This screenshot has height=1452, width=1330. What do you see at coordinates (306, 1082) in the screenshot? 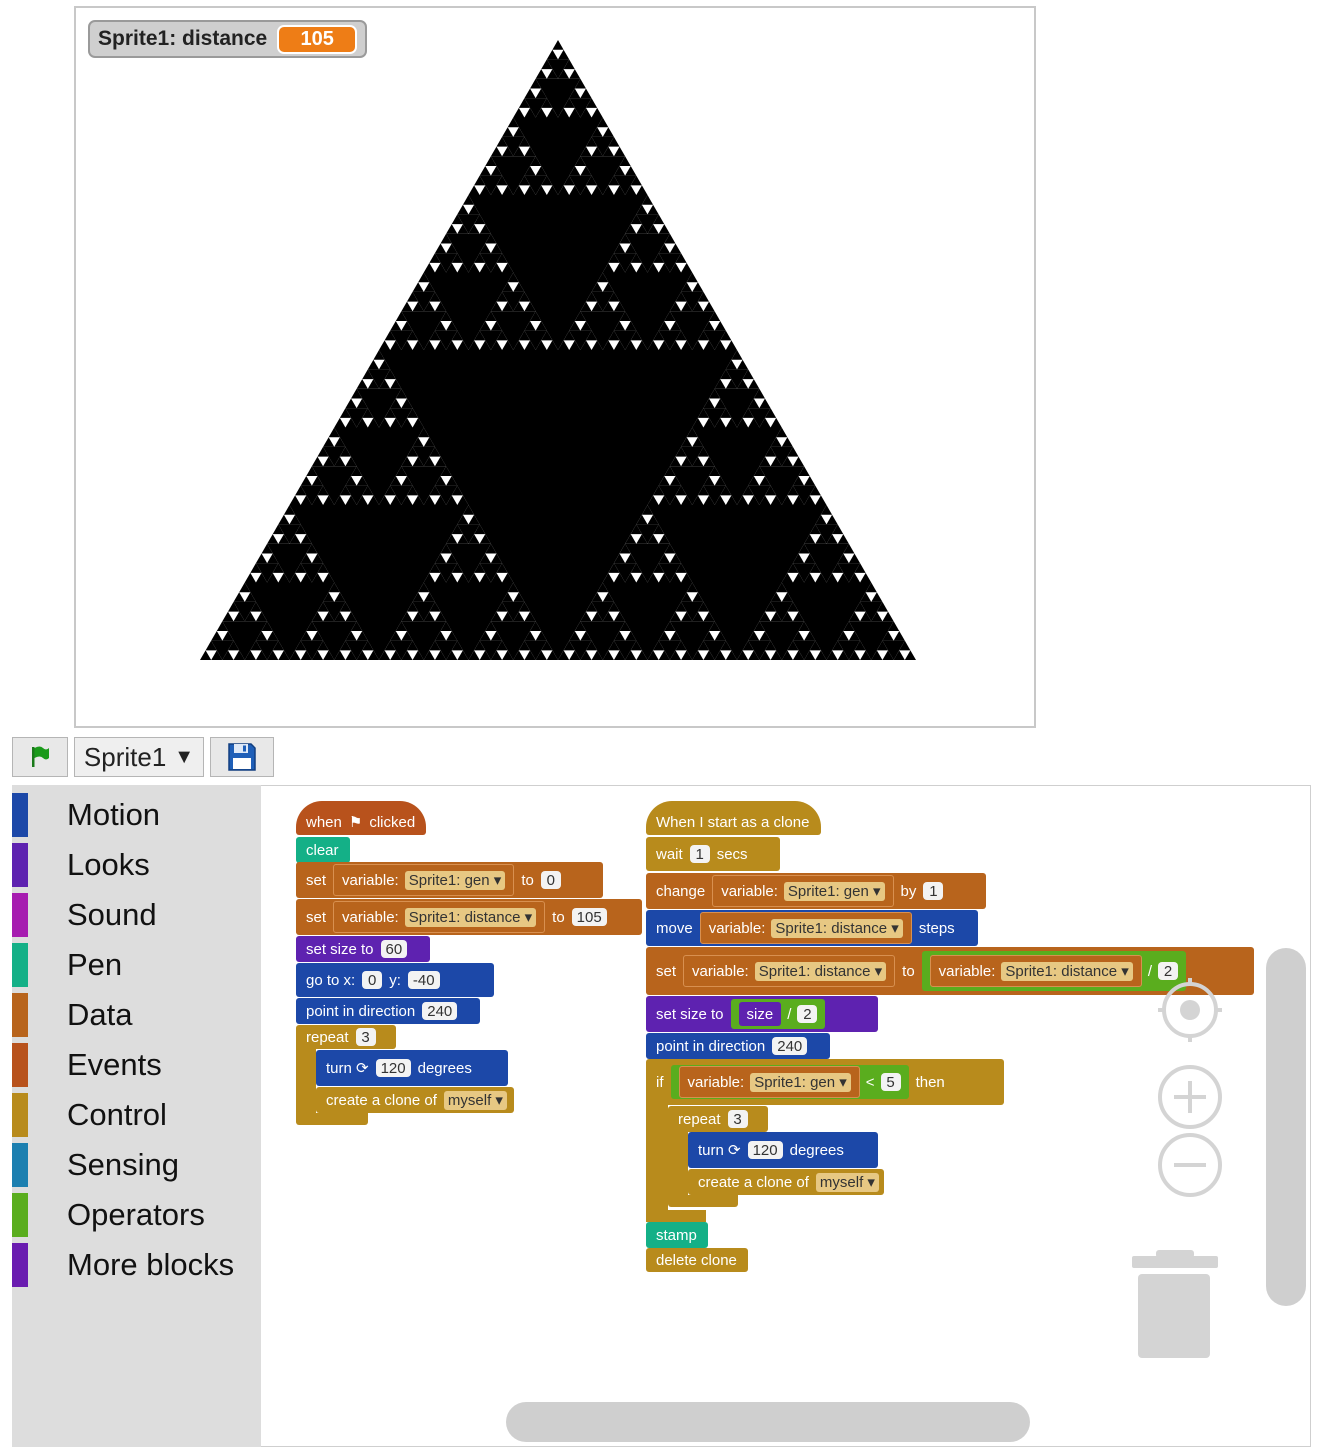
I see `repeat-c-arm` at bounding box center [306, 1082].